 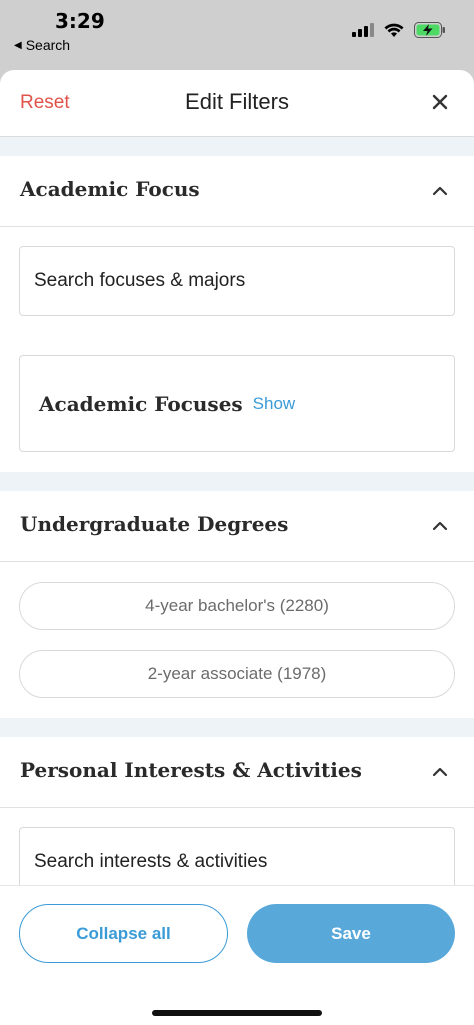 What do you see at coordinates (274, 404) in the screenshot?
I see `show-focuses-link: Show` at bounding box center [274, 404].